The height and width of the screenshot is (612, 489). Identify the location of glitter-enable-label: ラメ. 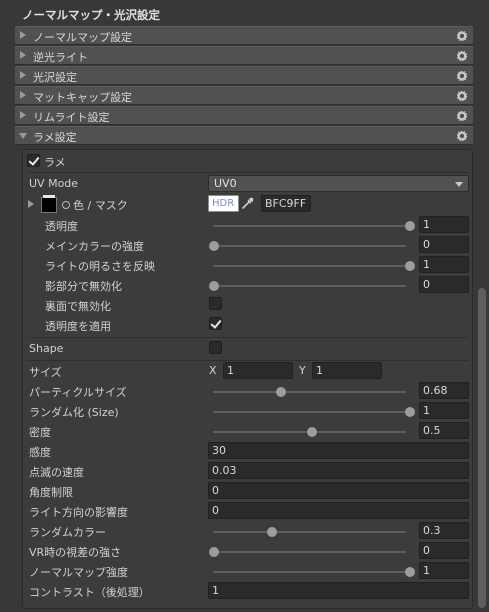
(55, 162).